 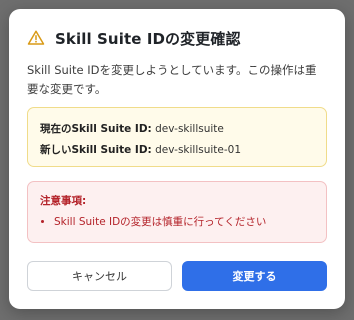 I want to click on current-id-value: dev-skillsuite, so click(x=189, y=129).